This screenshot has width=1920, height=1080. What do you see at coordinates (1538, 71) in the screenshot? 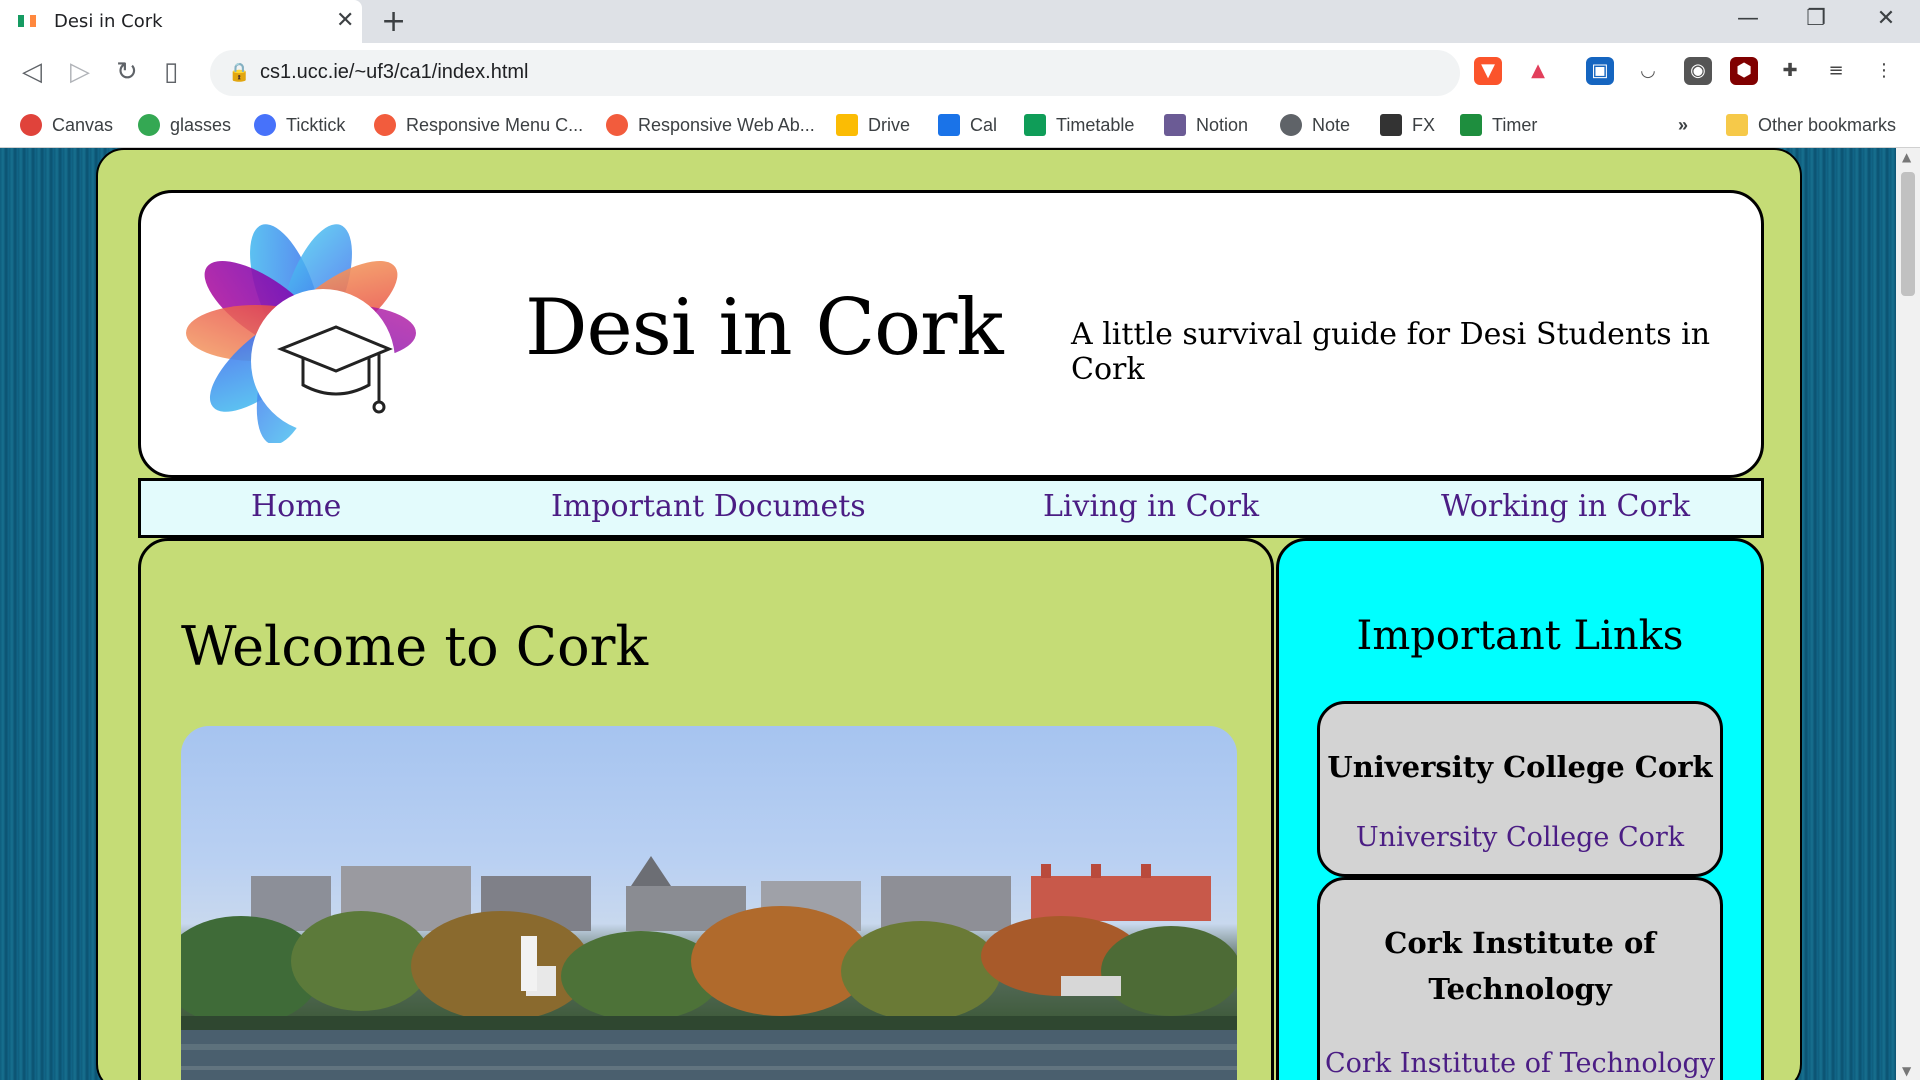
I see `rewards-triangle-icon: ▲` at bounding box center [1538, 71].